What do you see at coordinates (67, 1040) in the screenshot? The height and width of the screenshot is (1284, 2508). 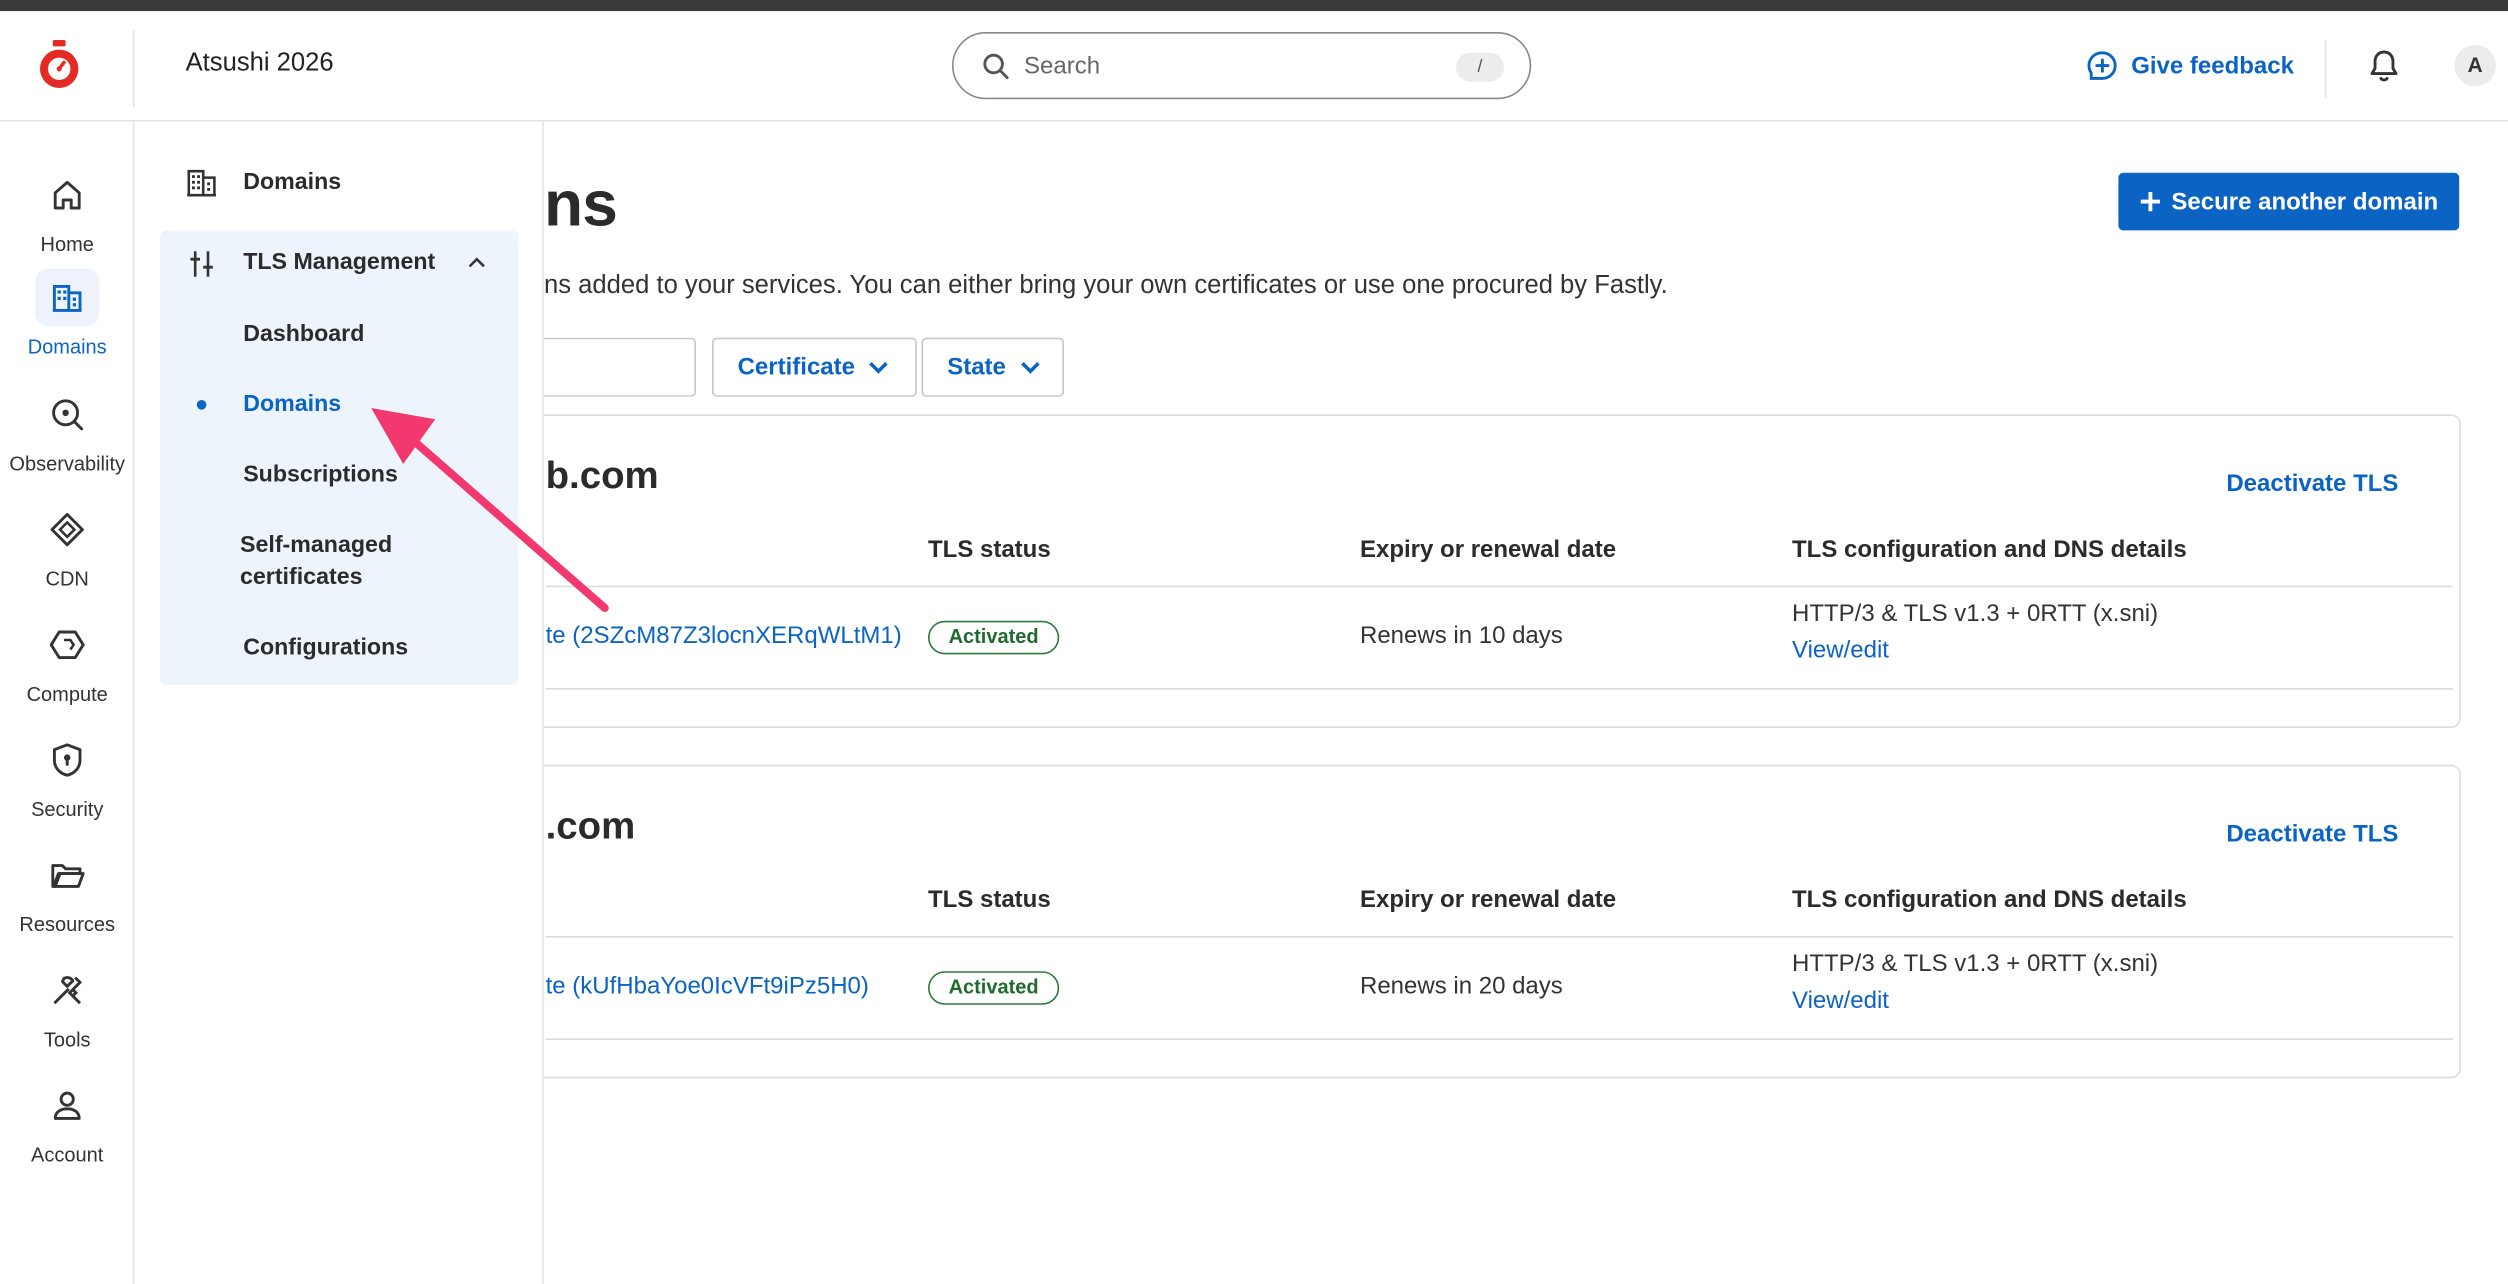 I see `rail-label: Tools` at bounding box center [67, 1040].